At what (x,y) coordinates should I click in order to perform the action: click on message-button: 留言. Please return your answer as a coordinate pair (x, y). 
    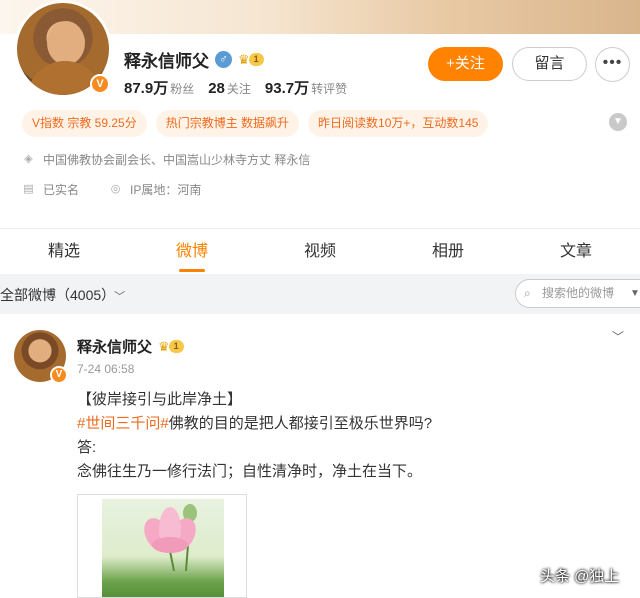
    Looking at the image, I should click on (549, 64).